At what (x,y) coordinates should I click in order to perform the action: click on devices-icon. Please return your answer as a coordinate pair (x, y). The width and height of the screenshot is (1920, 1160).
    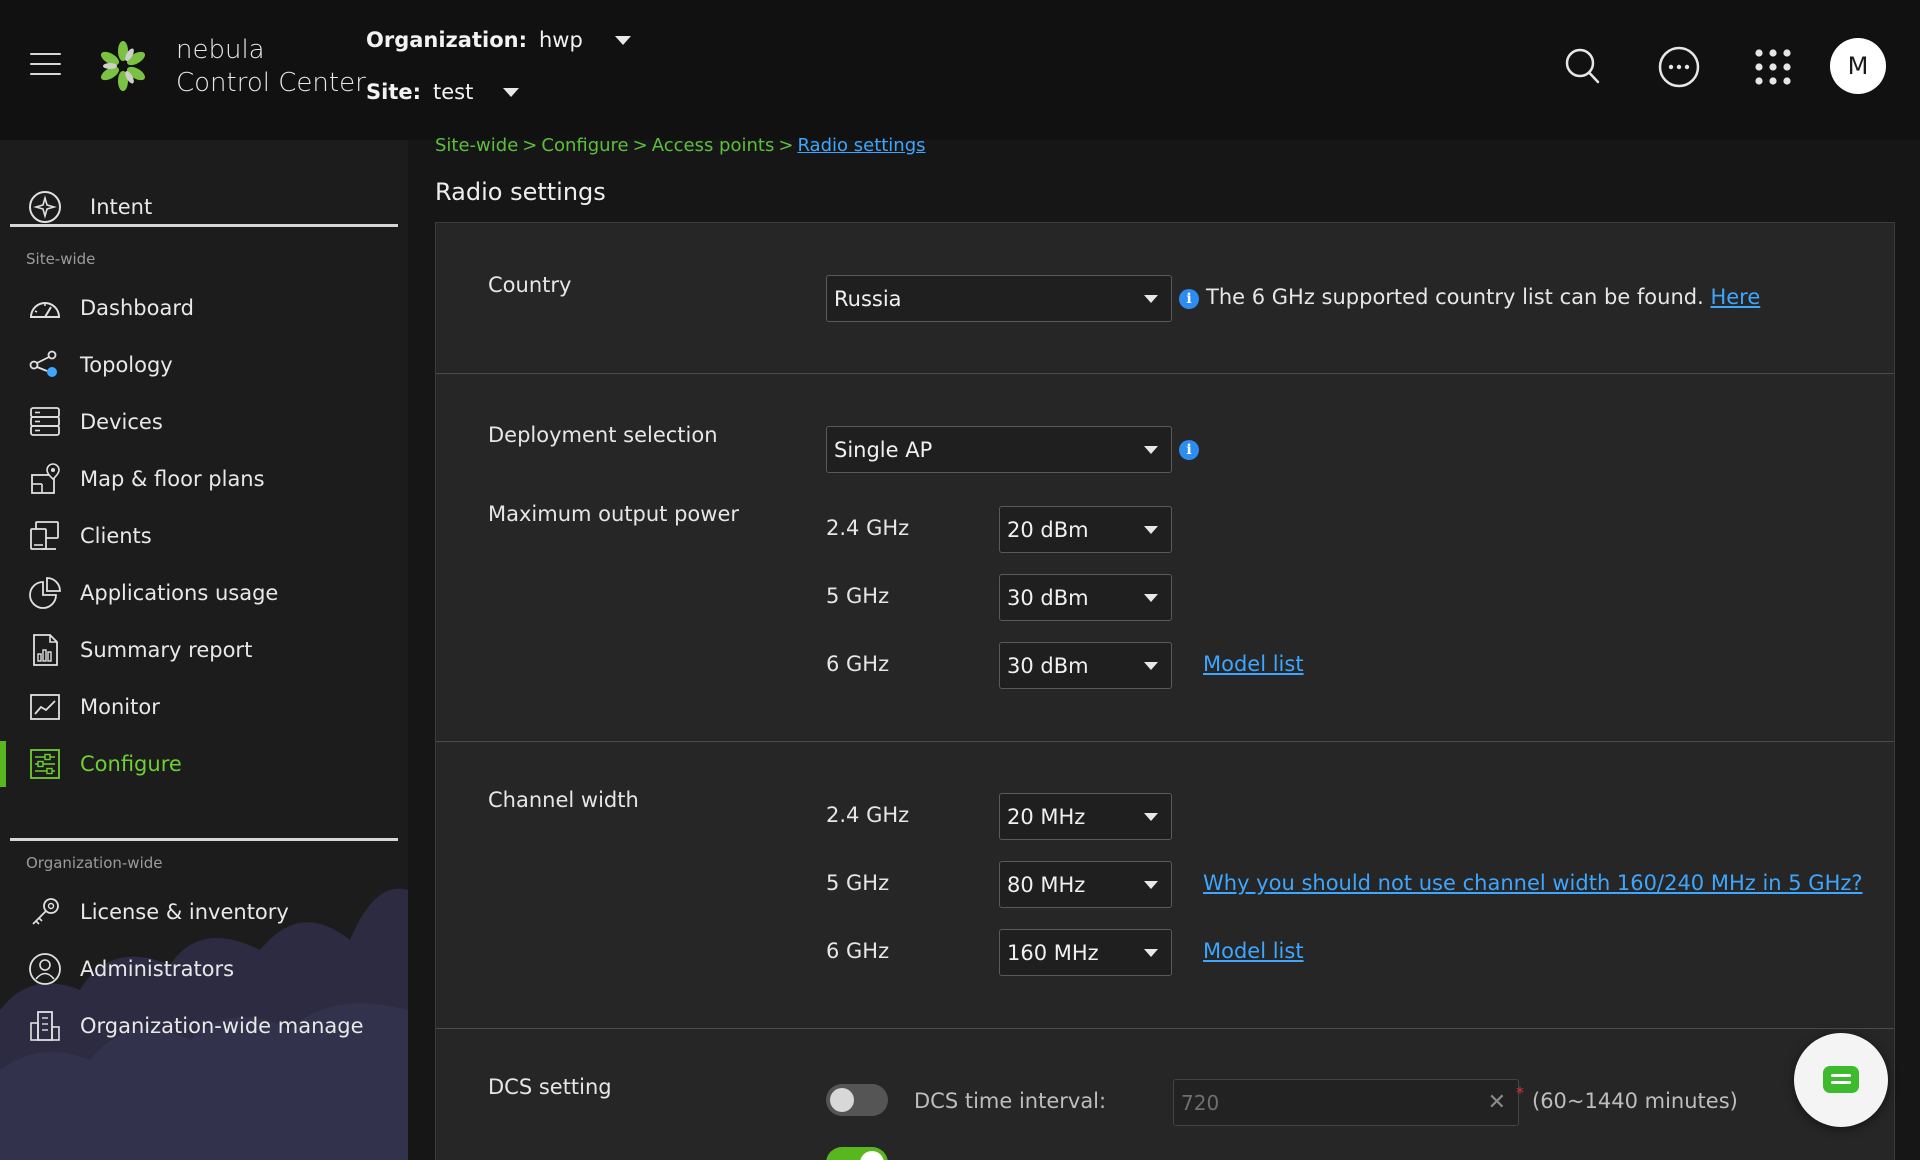
    Looking at the image, I should click on (45, 421).